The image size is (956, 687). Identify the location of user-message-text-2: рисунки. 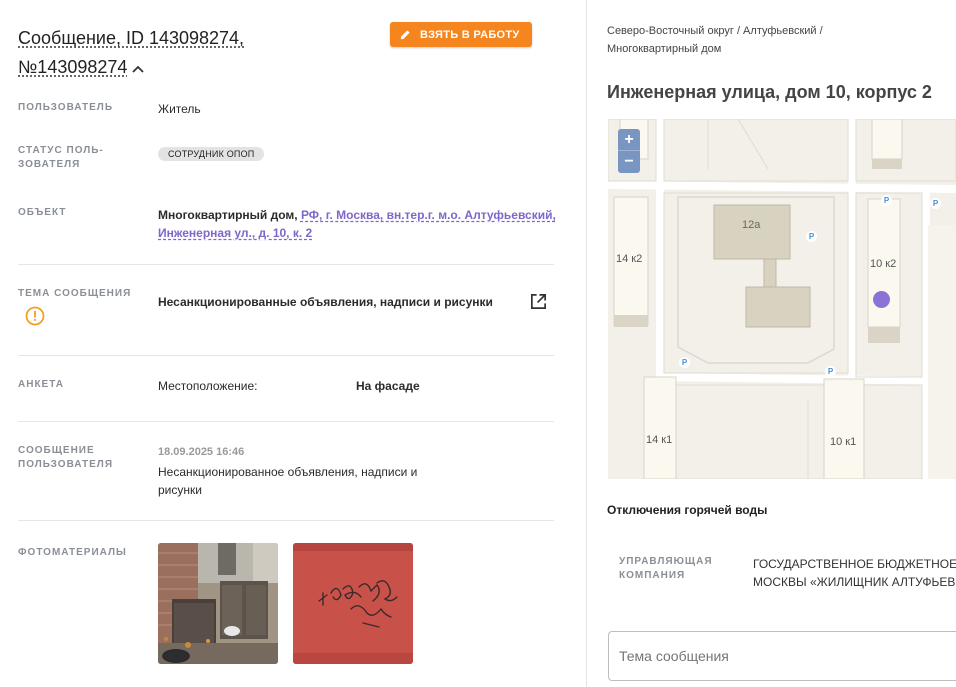
(180, 490).